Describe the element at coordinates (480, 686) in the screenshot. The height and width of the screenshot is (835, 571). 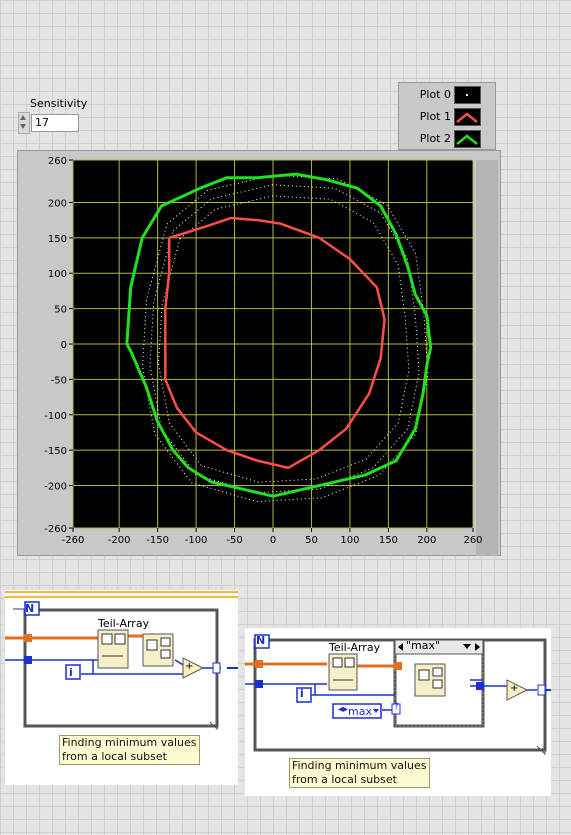
I see `case-blue-tunnel-icon` at that location.